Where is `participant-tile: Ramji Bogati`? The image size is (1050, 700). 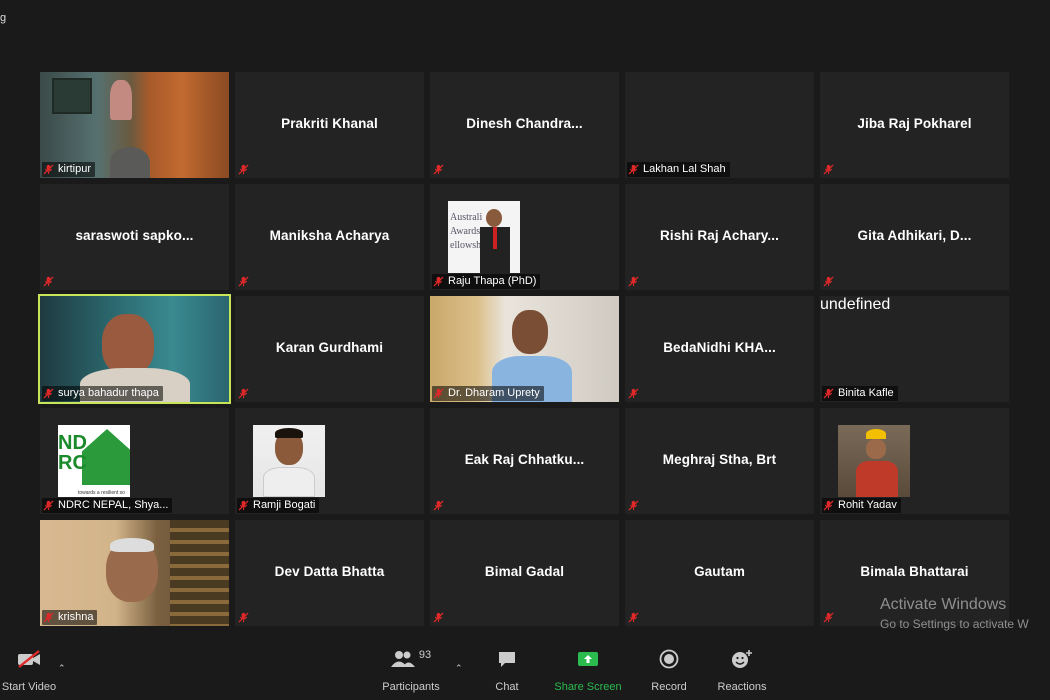 participant-tile: Ramji Bogati is located at coordinates (329, 461).